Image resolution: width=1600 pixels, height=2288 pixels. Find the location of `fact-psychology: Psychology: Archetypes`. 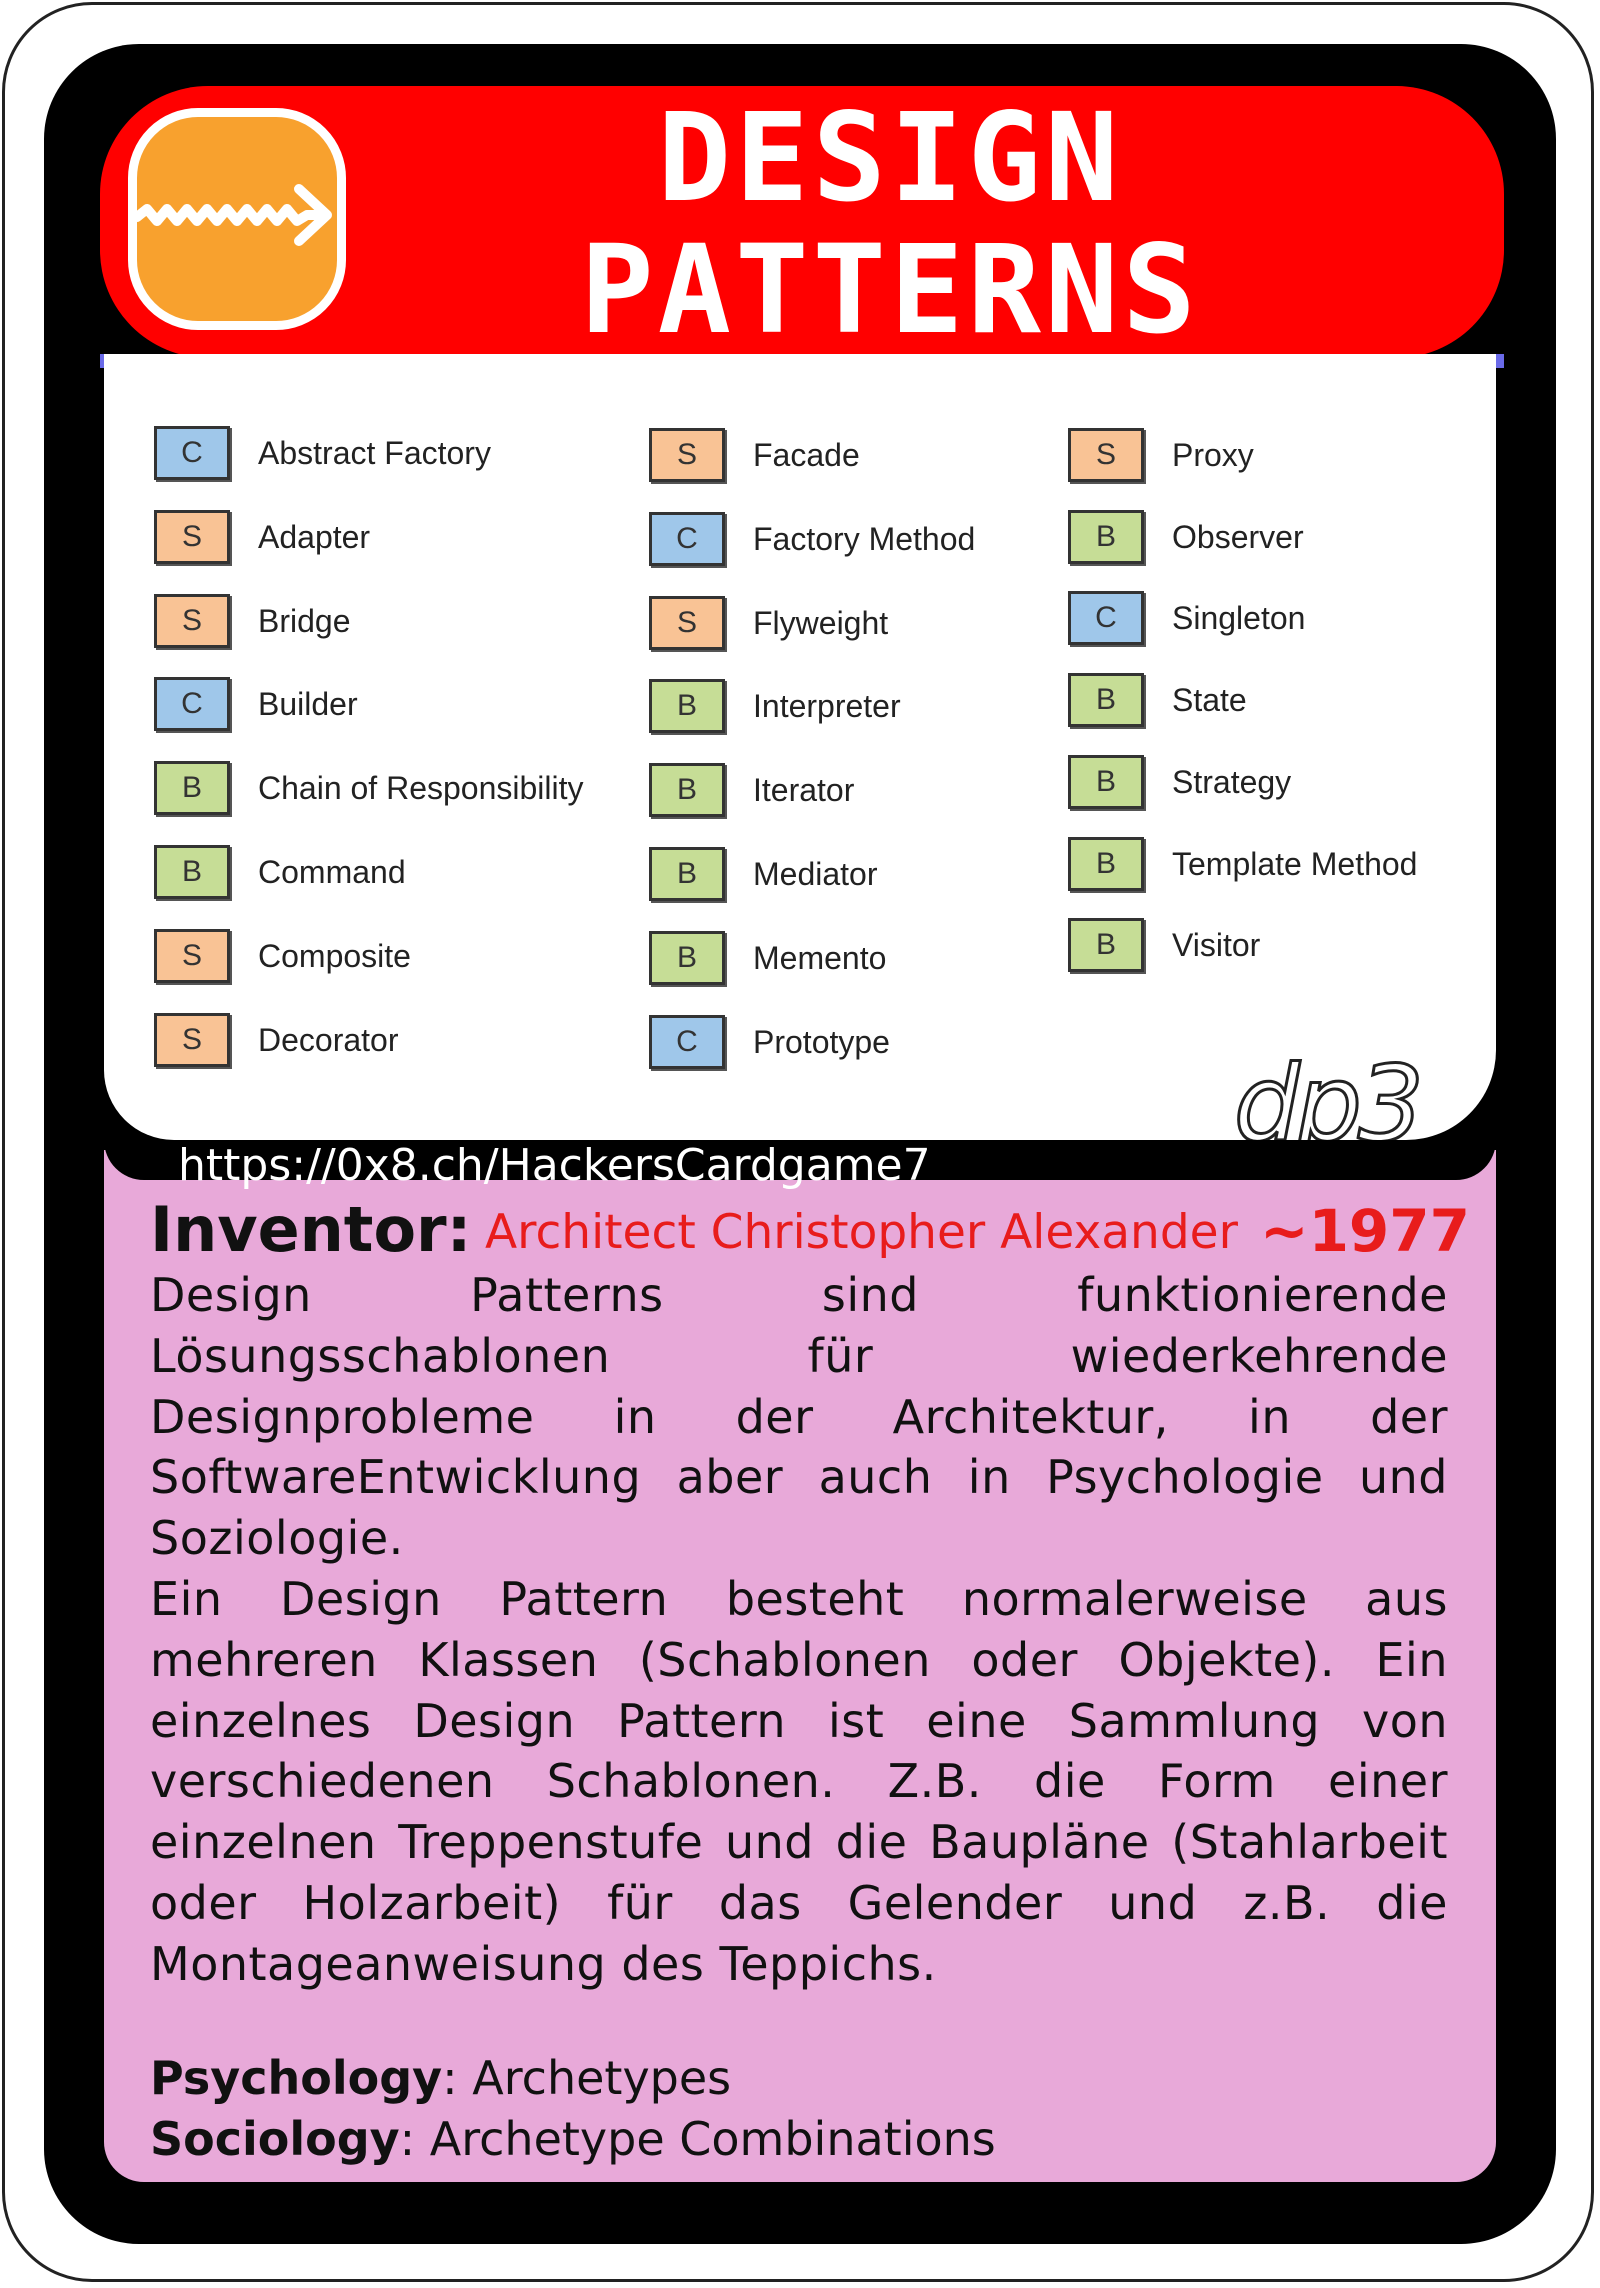

fact-psychology: Psychology: Archetypes is located at coordinates (799, 2078).